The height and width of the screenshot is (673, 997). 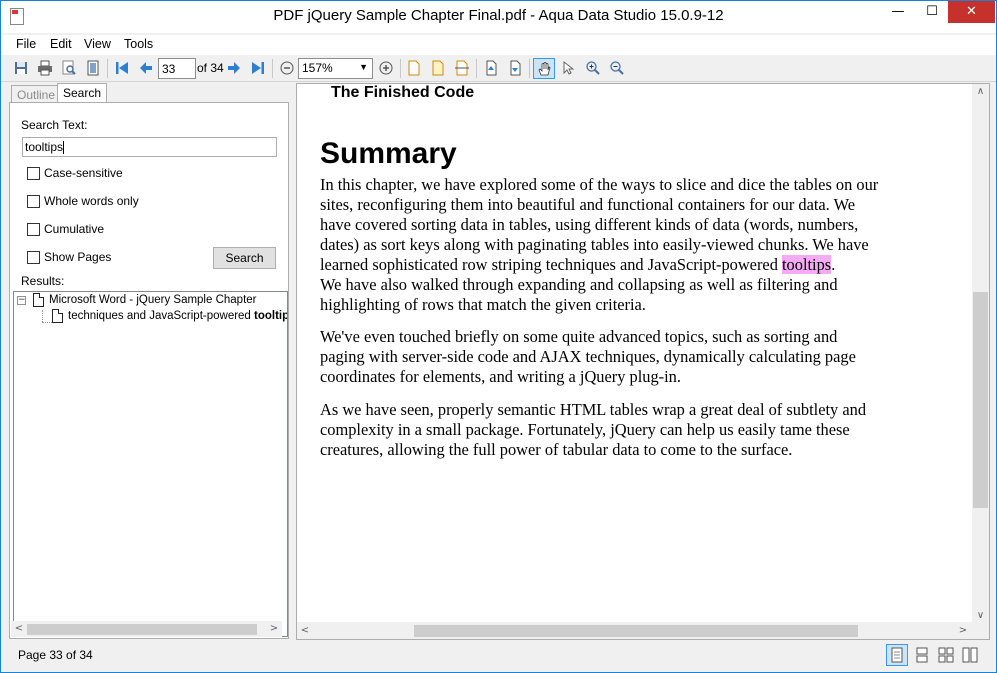 What do you see at coordinates (932, 12) in the screenshot?
I see `maximize-button: ☐` at bounding box center [932, 12].